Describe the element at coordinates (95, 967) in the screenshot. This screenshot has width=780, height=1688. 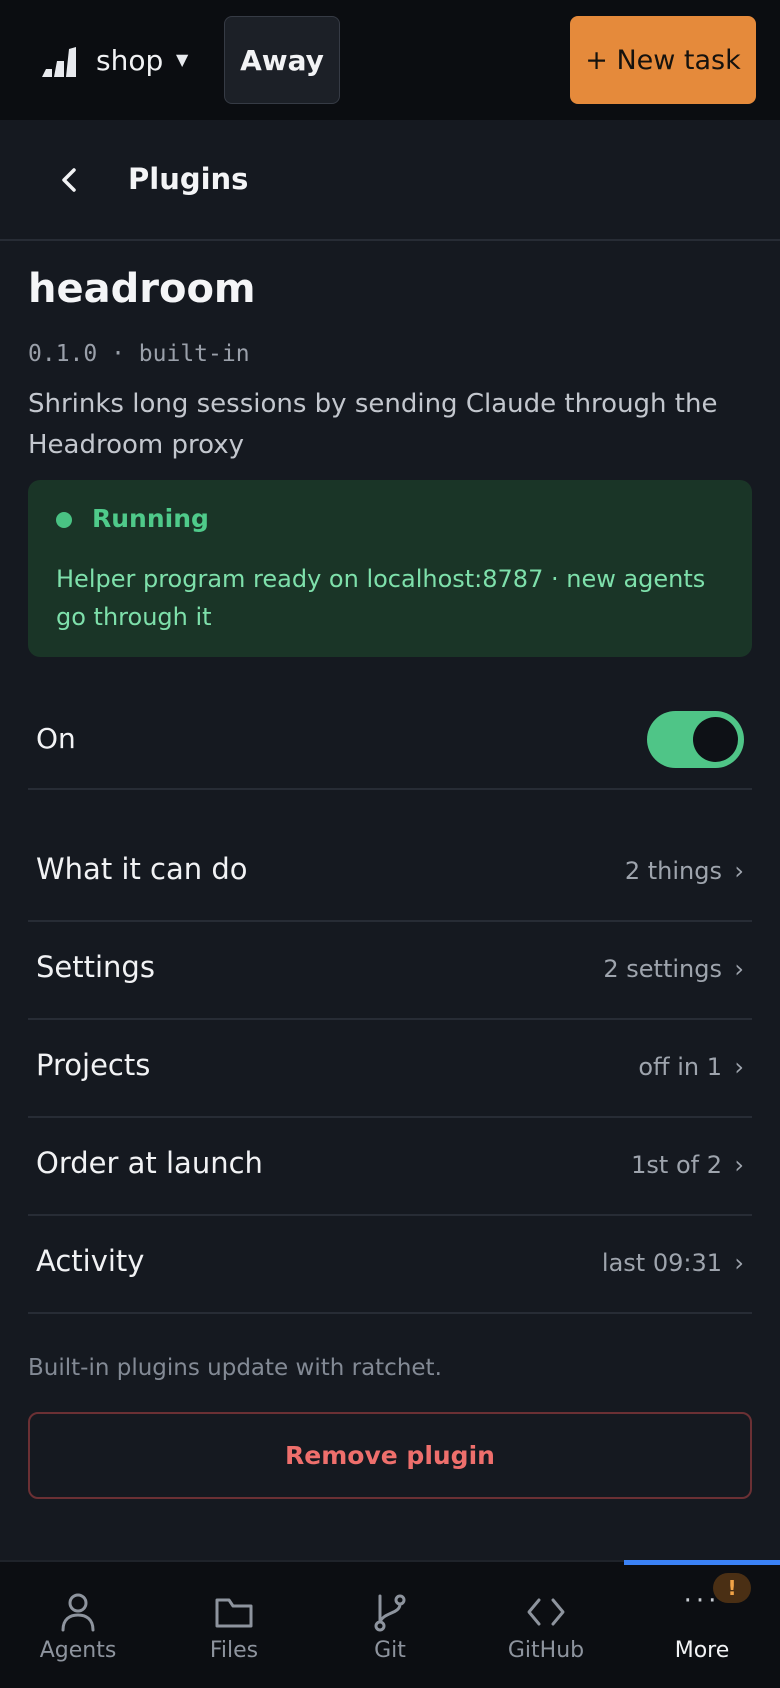
I see `menu-label: Settings` at that location.